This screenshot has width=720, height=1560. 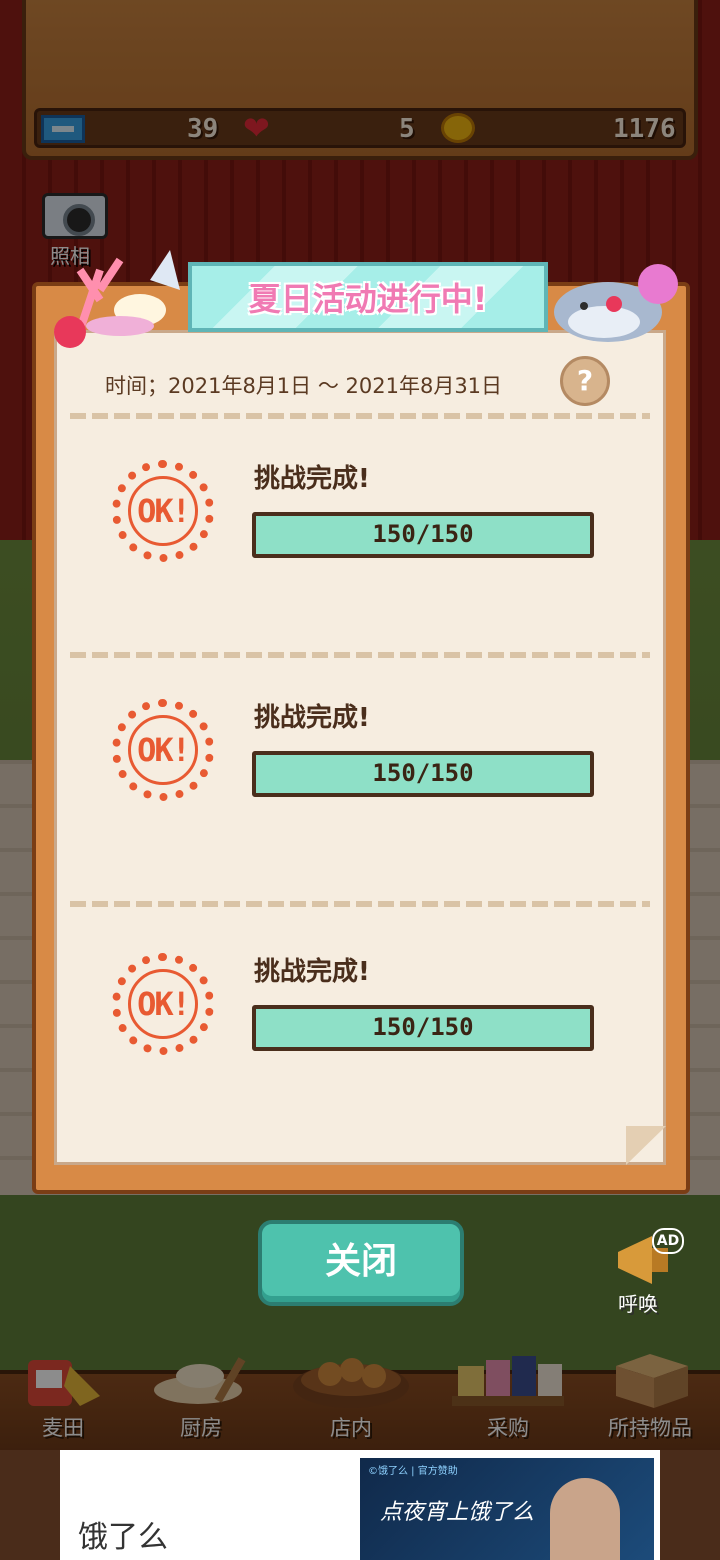 I want to click on ad-slogan: 点夜宵上饿了么, so click(x=457, y=1512).